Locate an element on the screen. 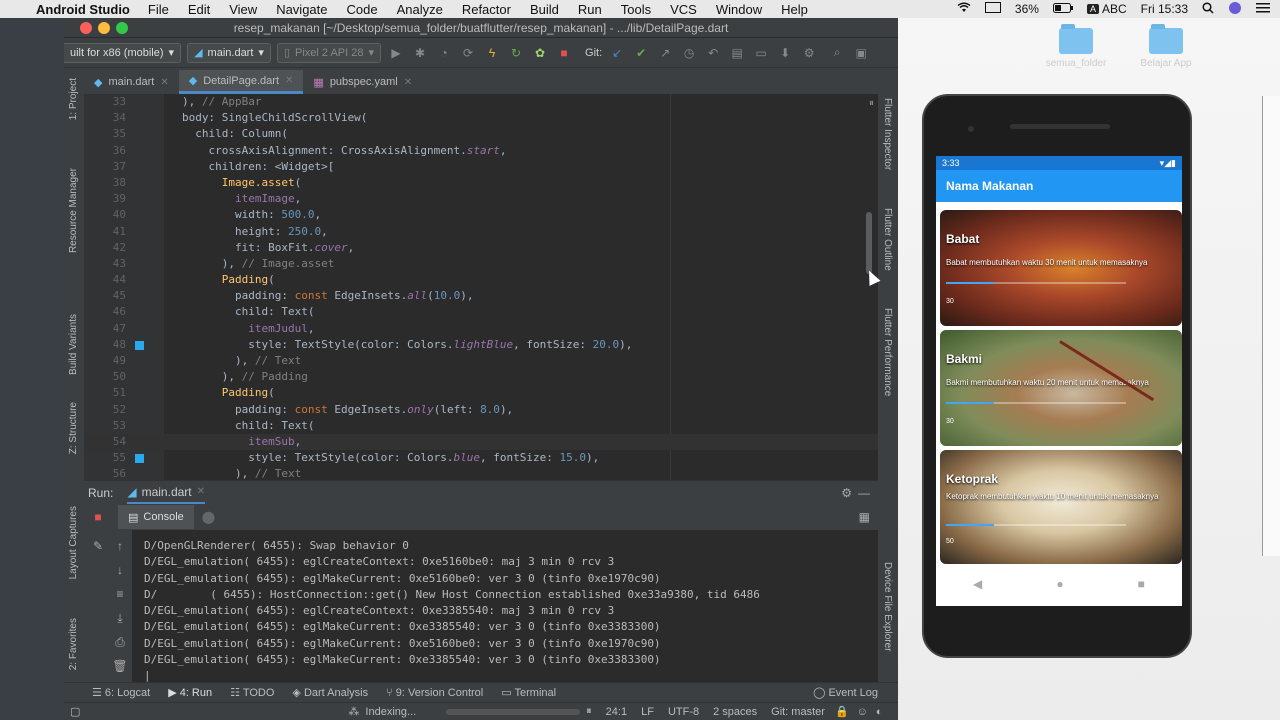 The height and width of the screenshot is (720, 1280). hide-panel-icon: — is located at coordinates (864, 493).